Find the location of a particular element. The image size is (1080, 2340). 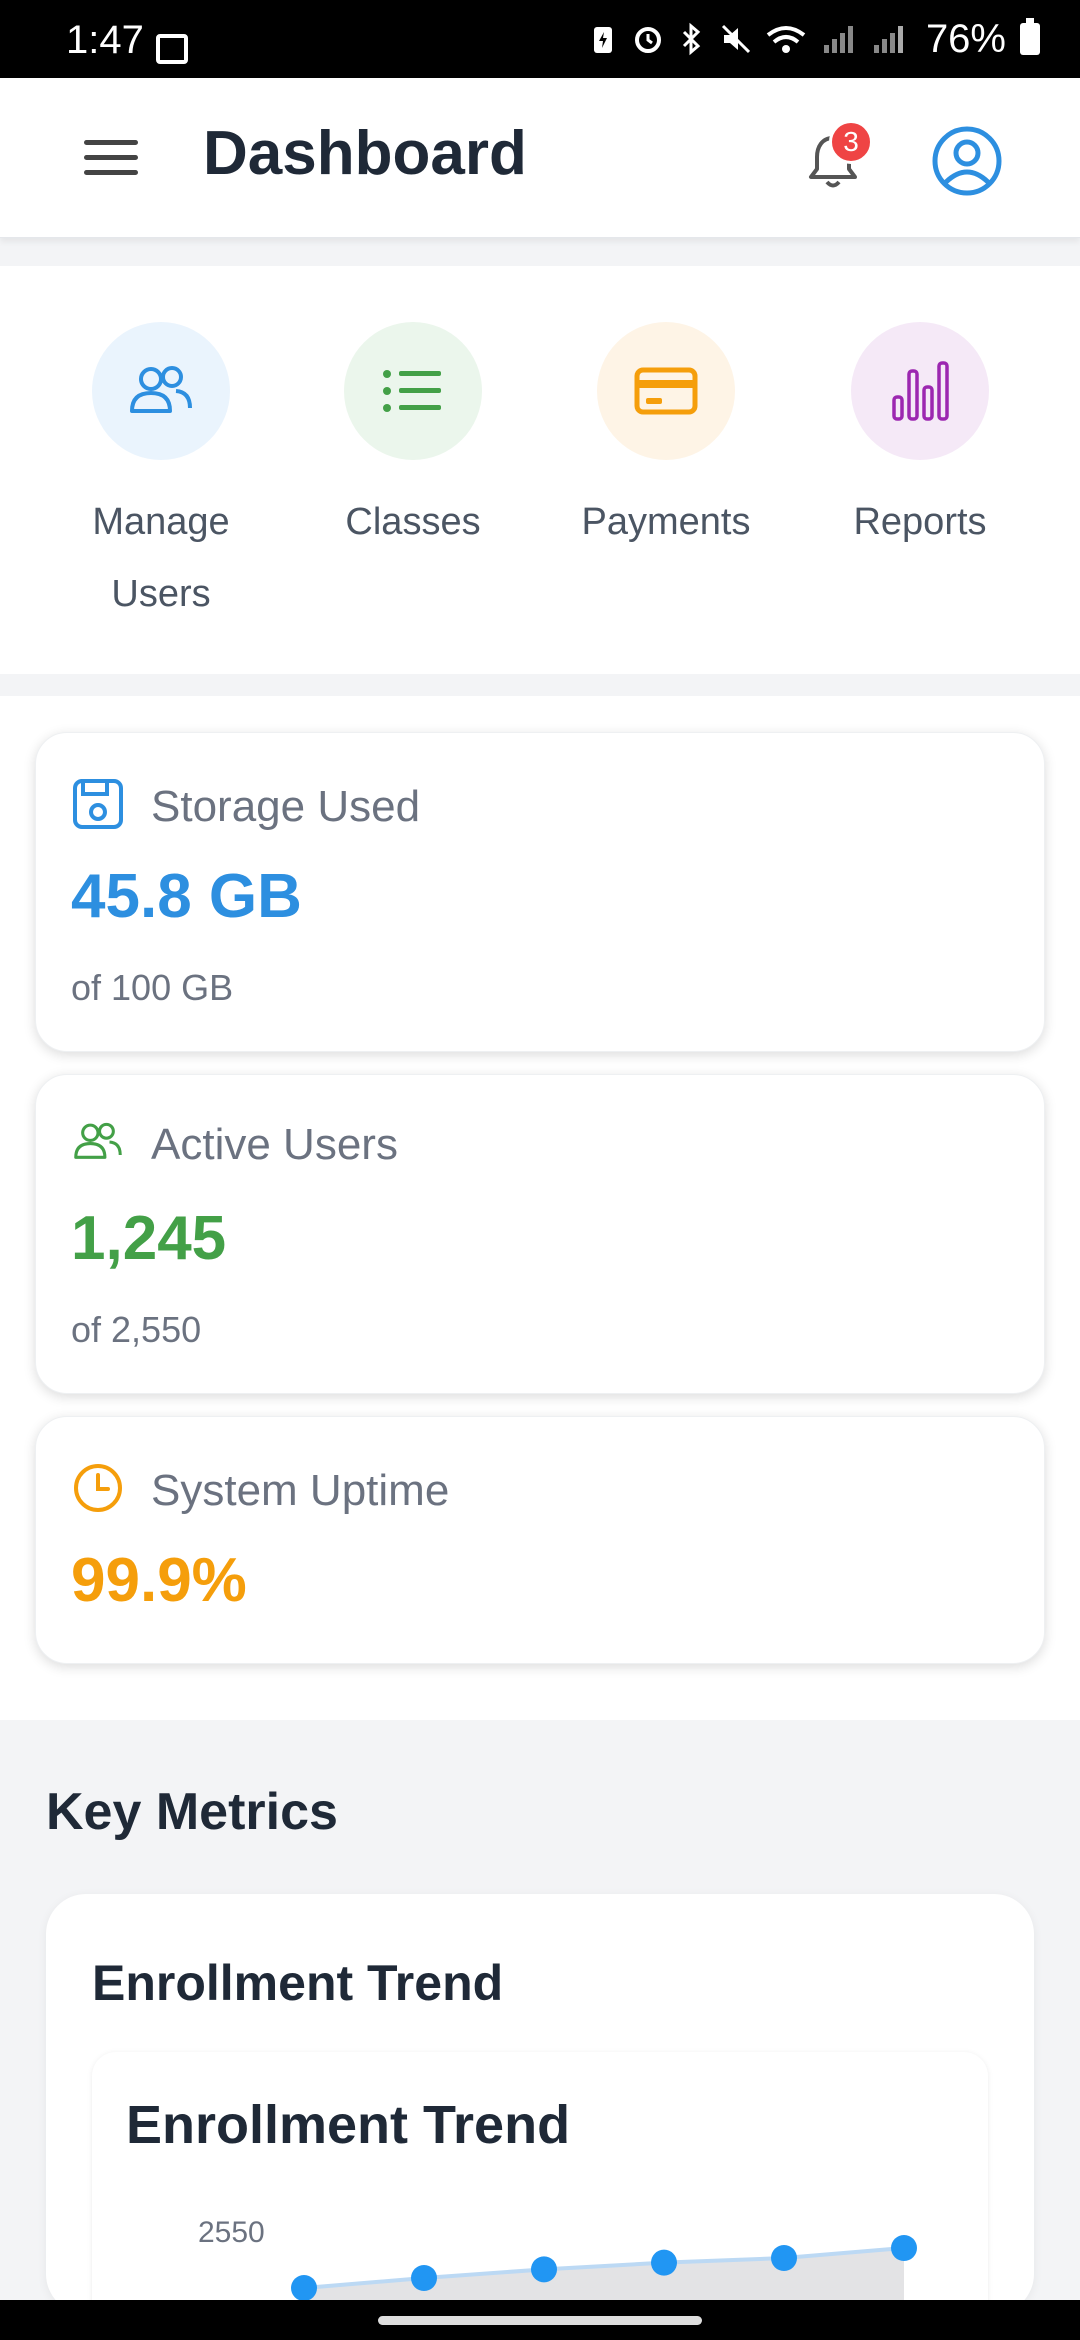

bluetooth-icon is located at coordinates (691, 39).